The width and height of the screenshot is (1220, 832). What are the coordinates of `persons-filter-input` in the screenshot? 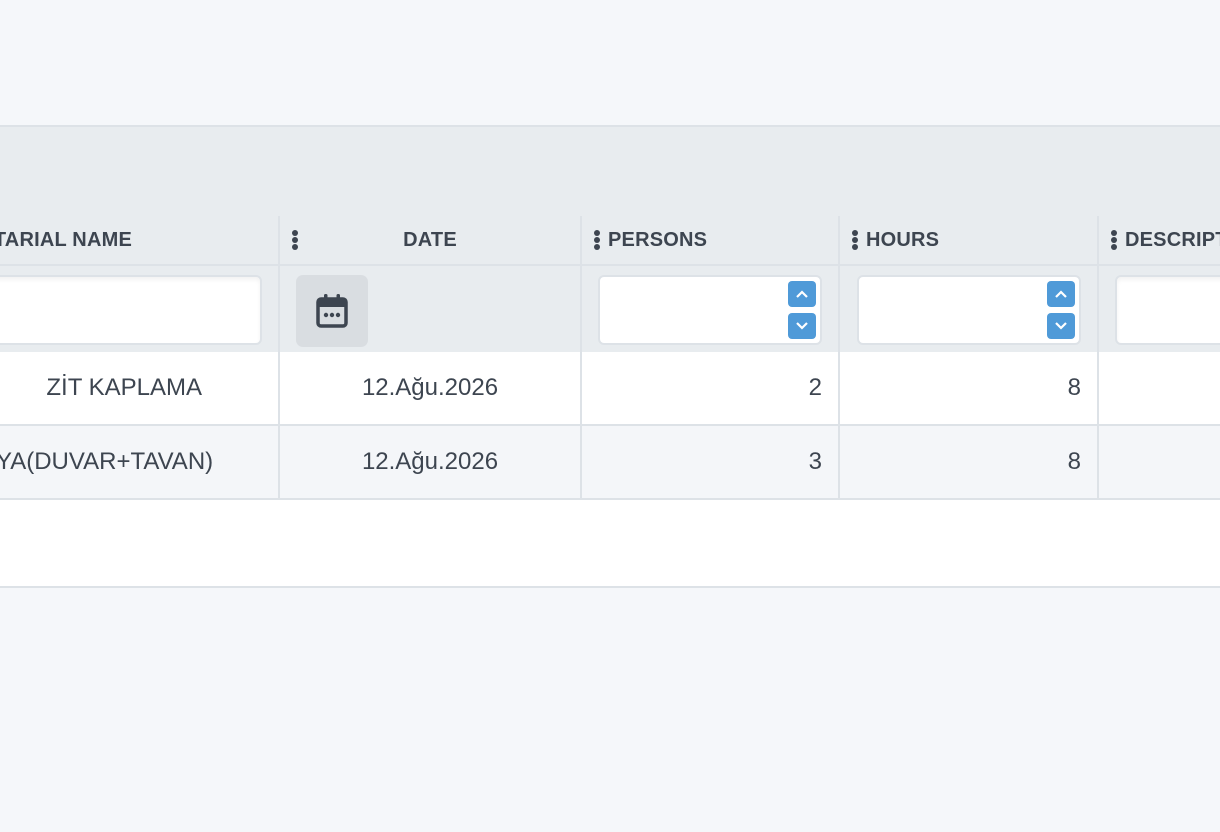 It's located at (710, 310).